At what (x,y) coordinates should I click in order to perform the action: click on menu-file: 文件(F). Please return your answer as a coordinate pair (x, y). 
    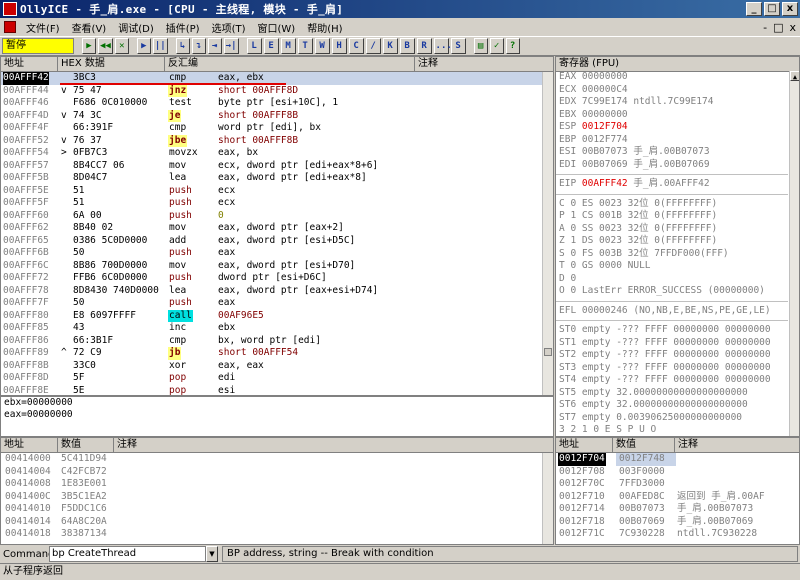
    Looking at the image, I should click on (43, 27).